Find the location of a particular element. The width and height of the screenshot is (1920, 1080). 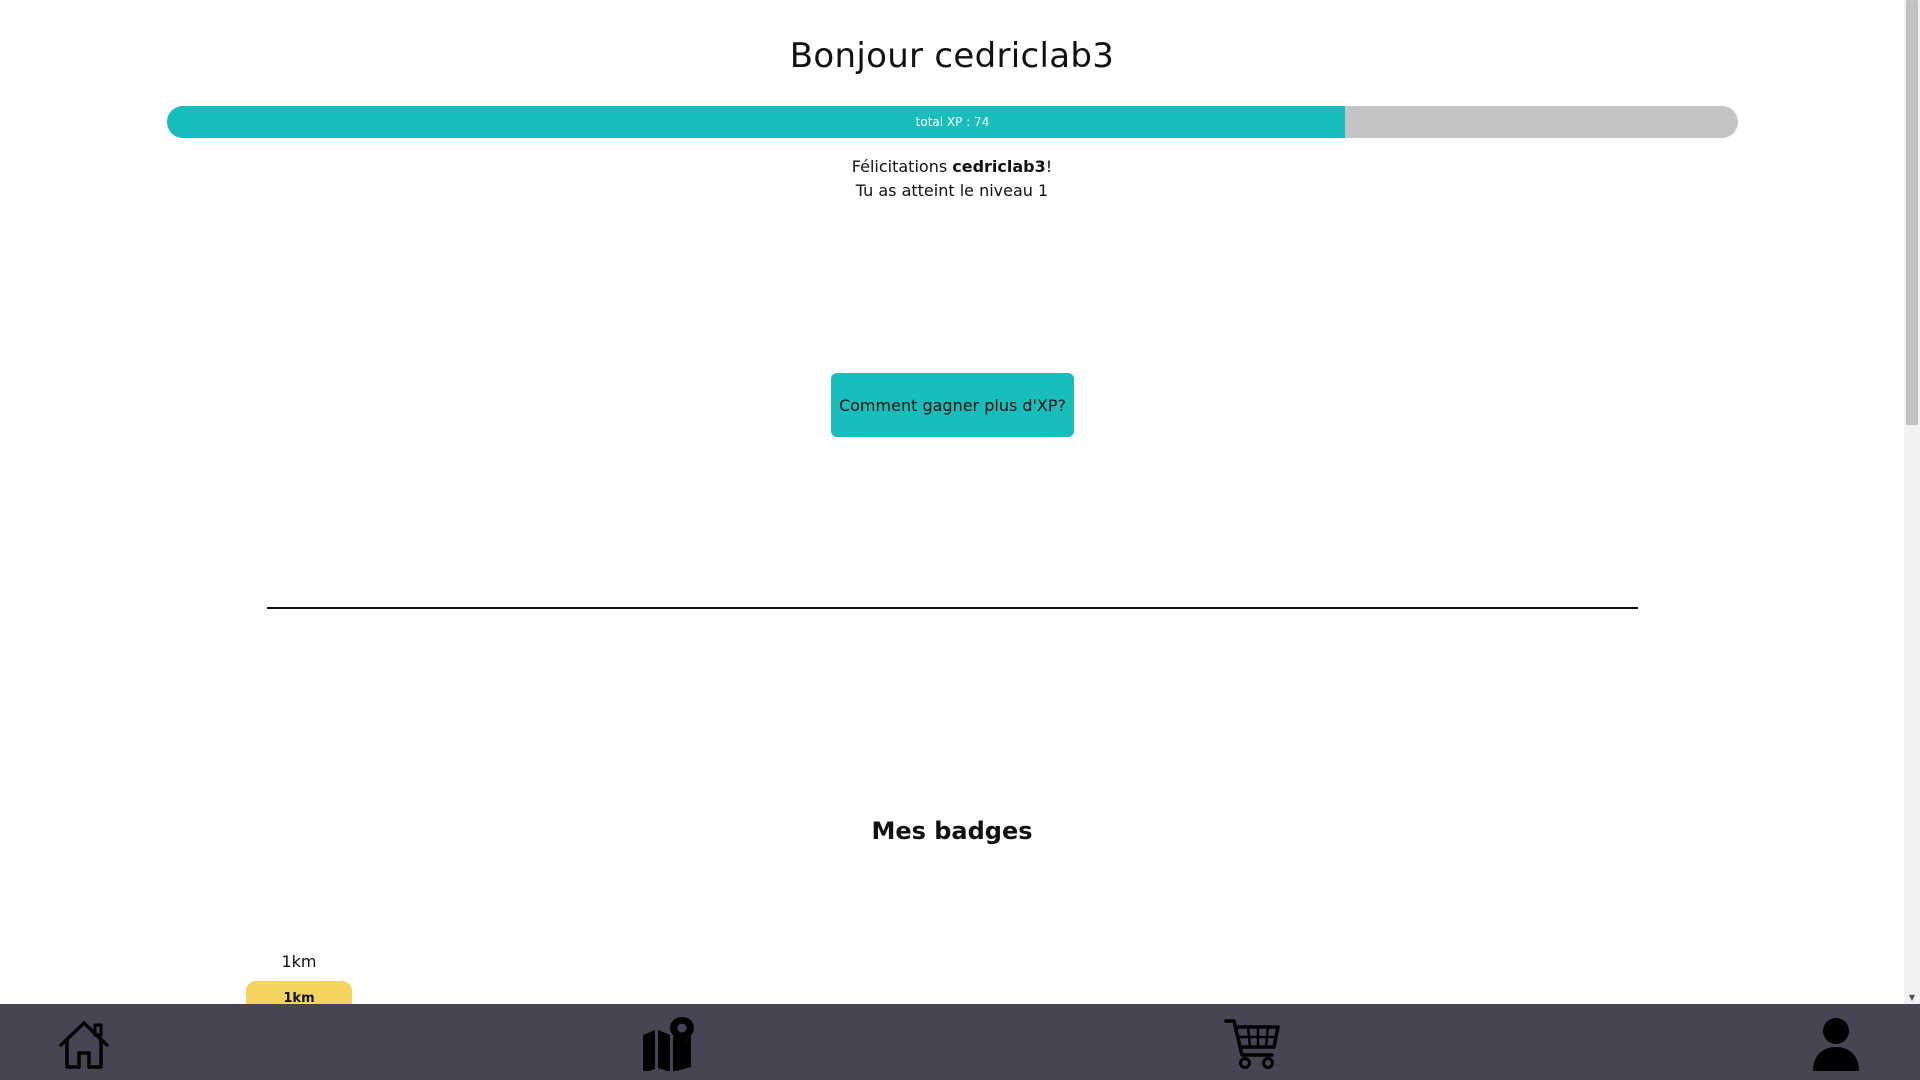

map-pin-icon is located at coordinates (668, 1044).